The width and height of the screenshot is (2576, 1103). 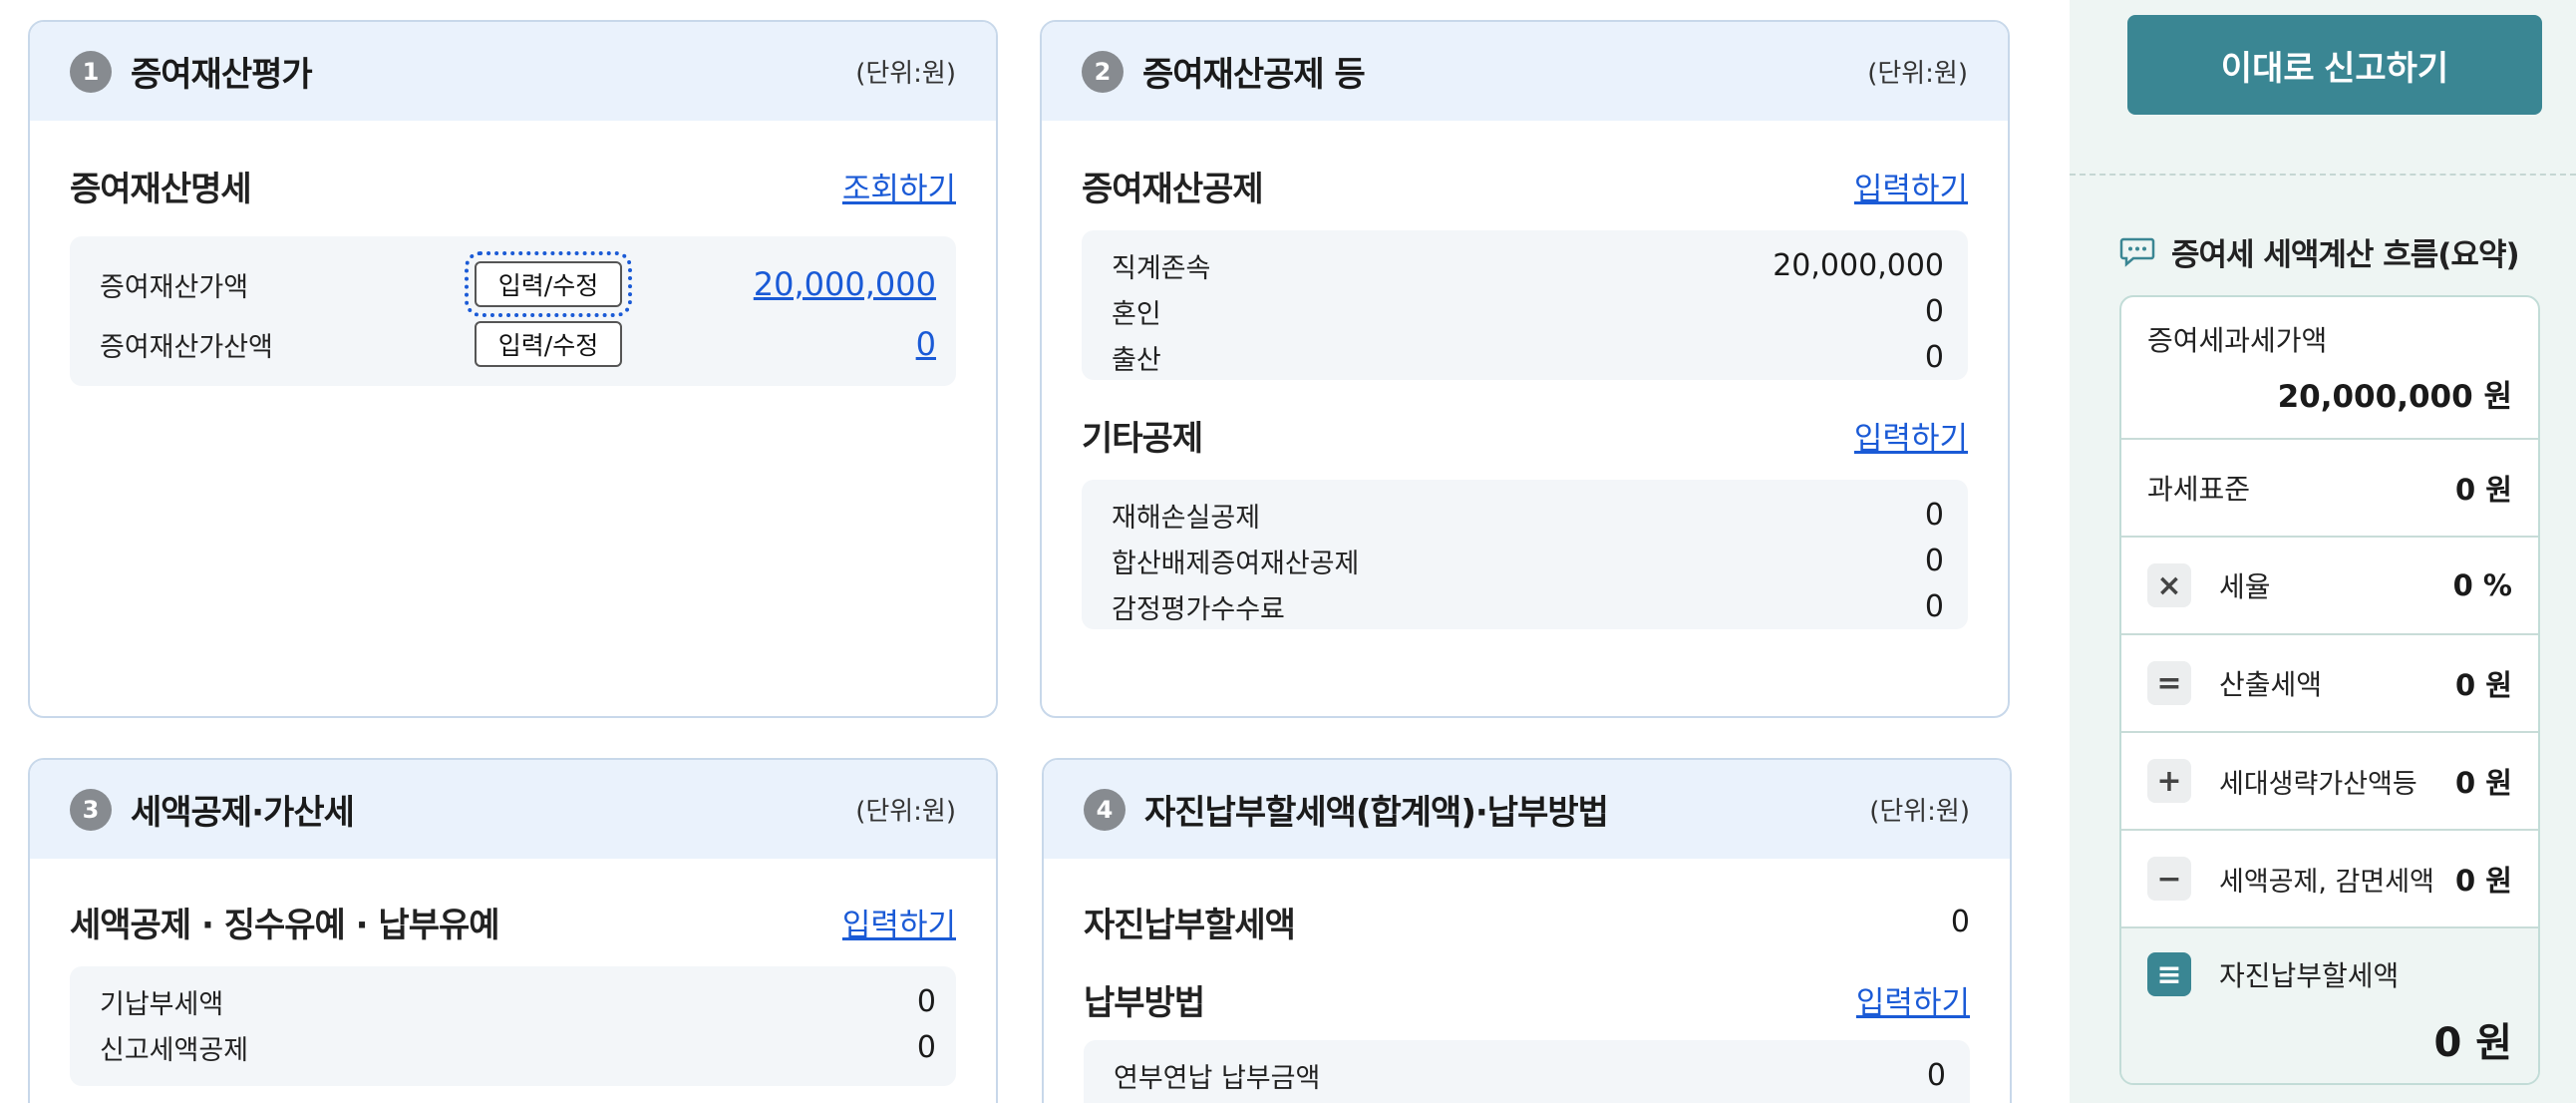 I want to click on row-label: 증여세과세가액, so click(x=2237, y=341).